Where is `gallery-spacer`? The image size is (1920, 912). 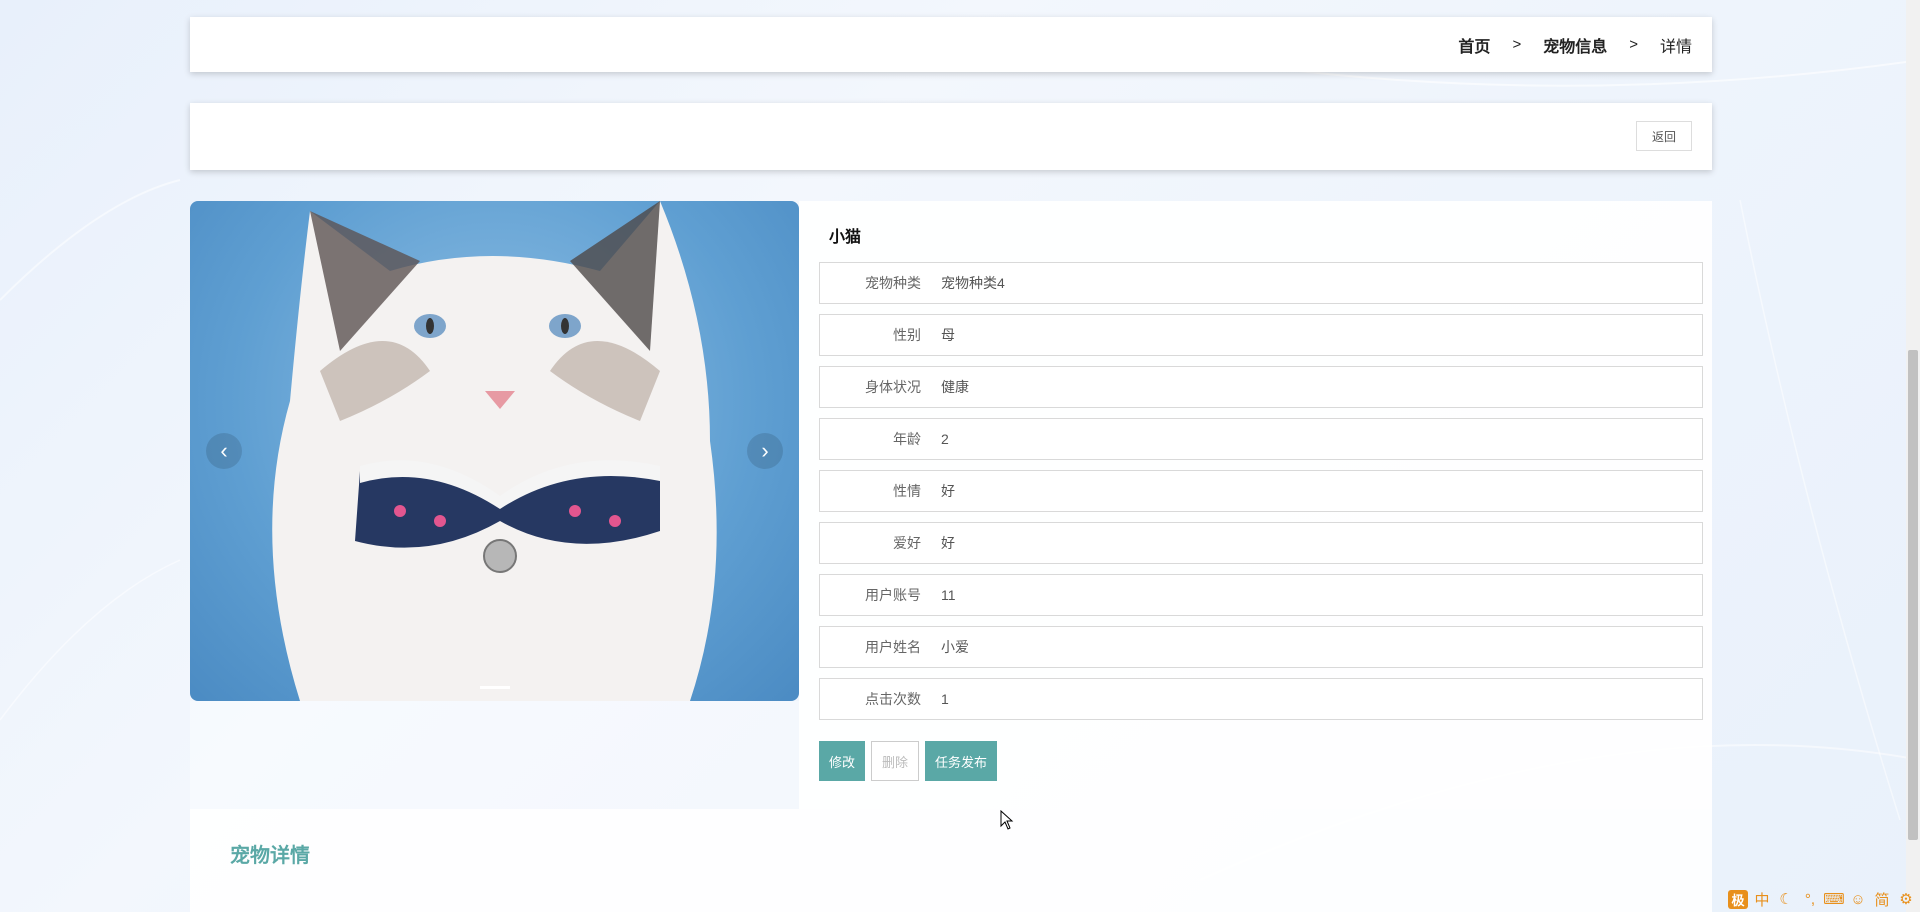 gallery-spacer is located at coordinates (494, 755).